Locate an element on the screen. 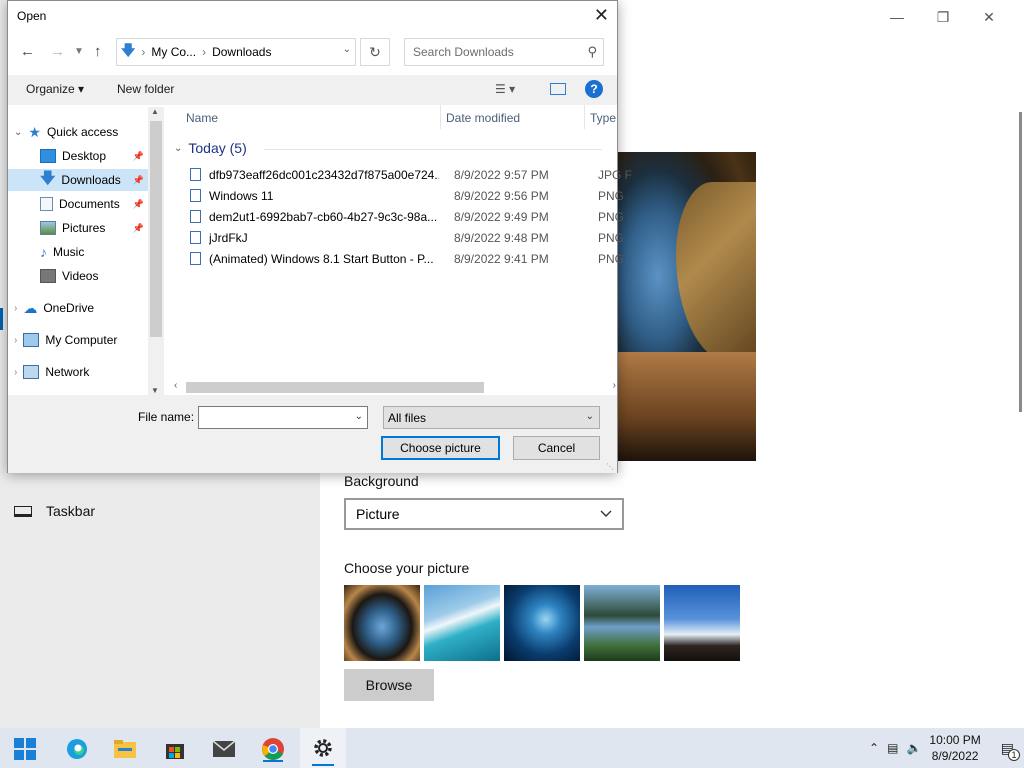  nav-item-downloads: 🡇 Downloads 📌 is located at coordinates (78, 180).